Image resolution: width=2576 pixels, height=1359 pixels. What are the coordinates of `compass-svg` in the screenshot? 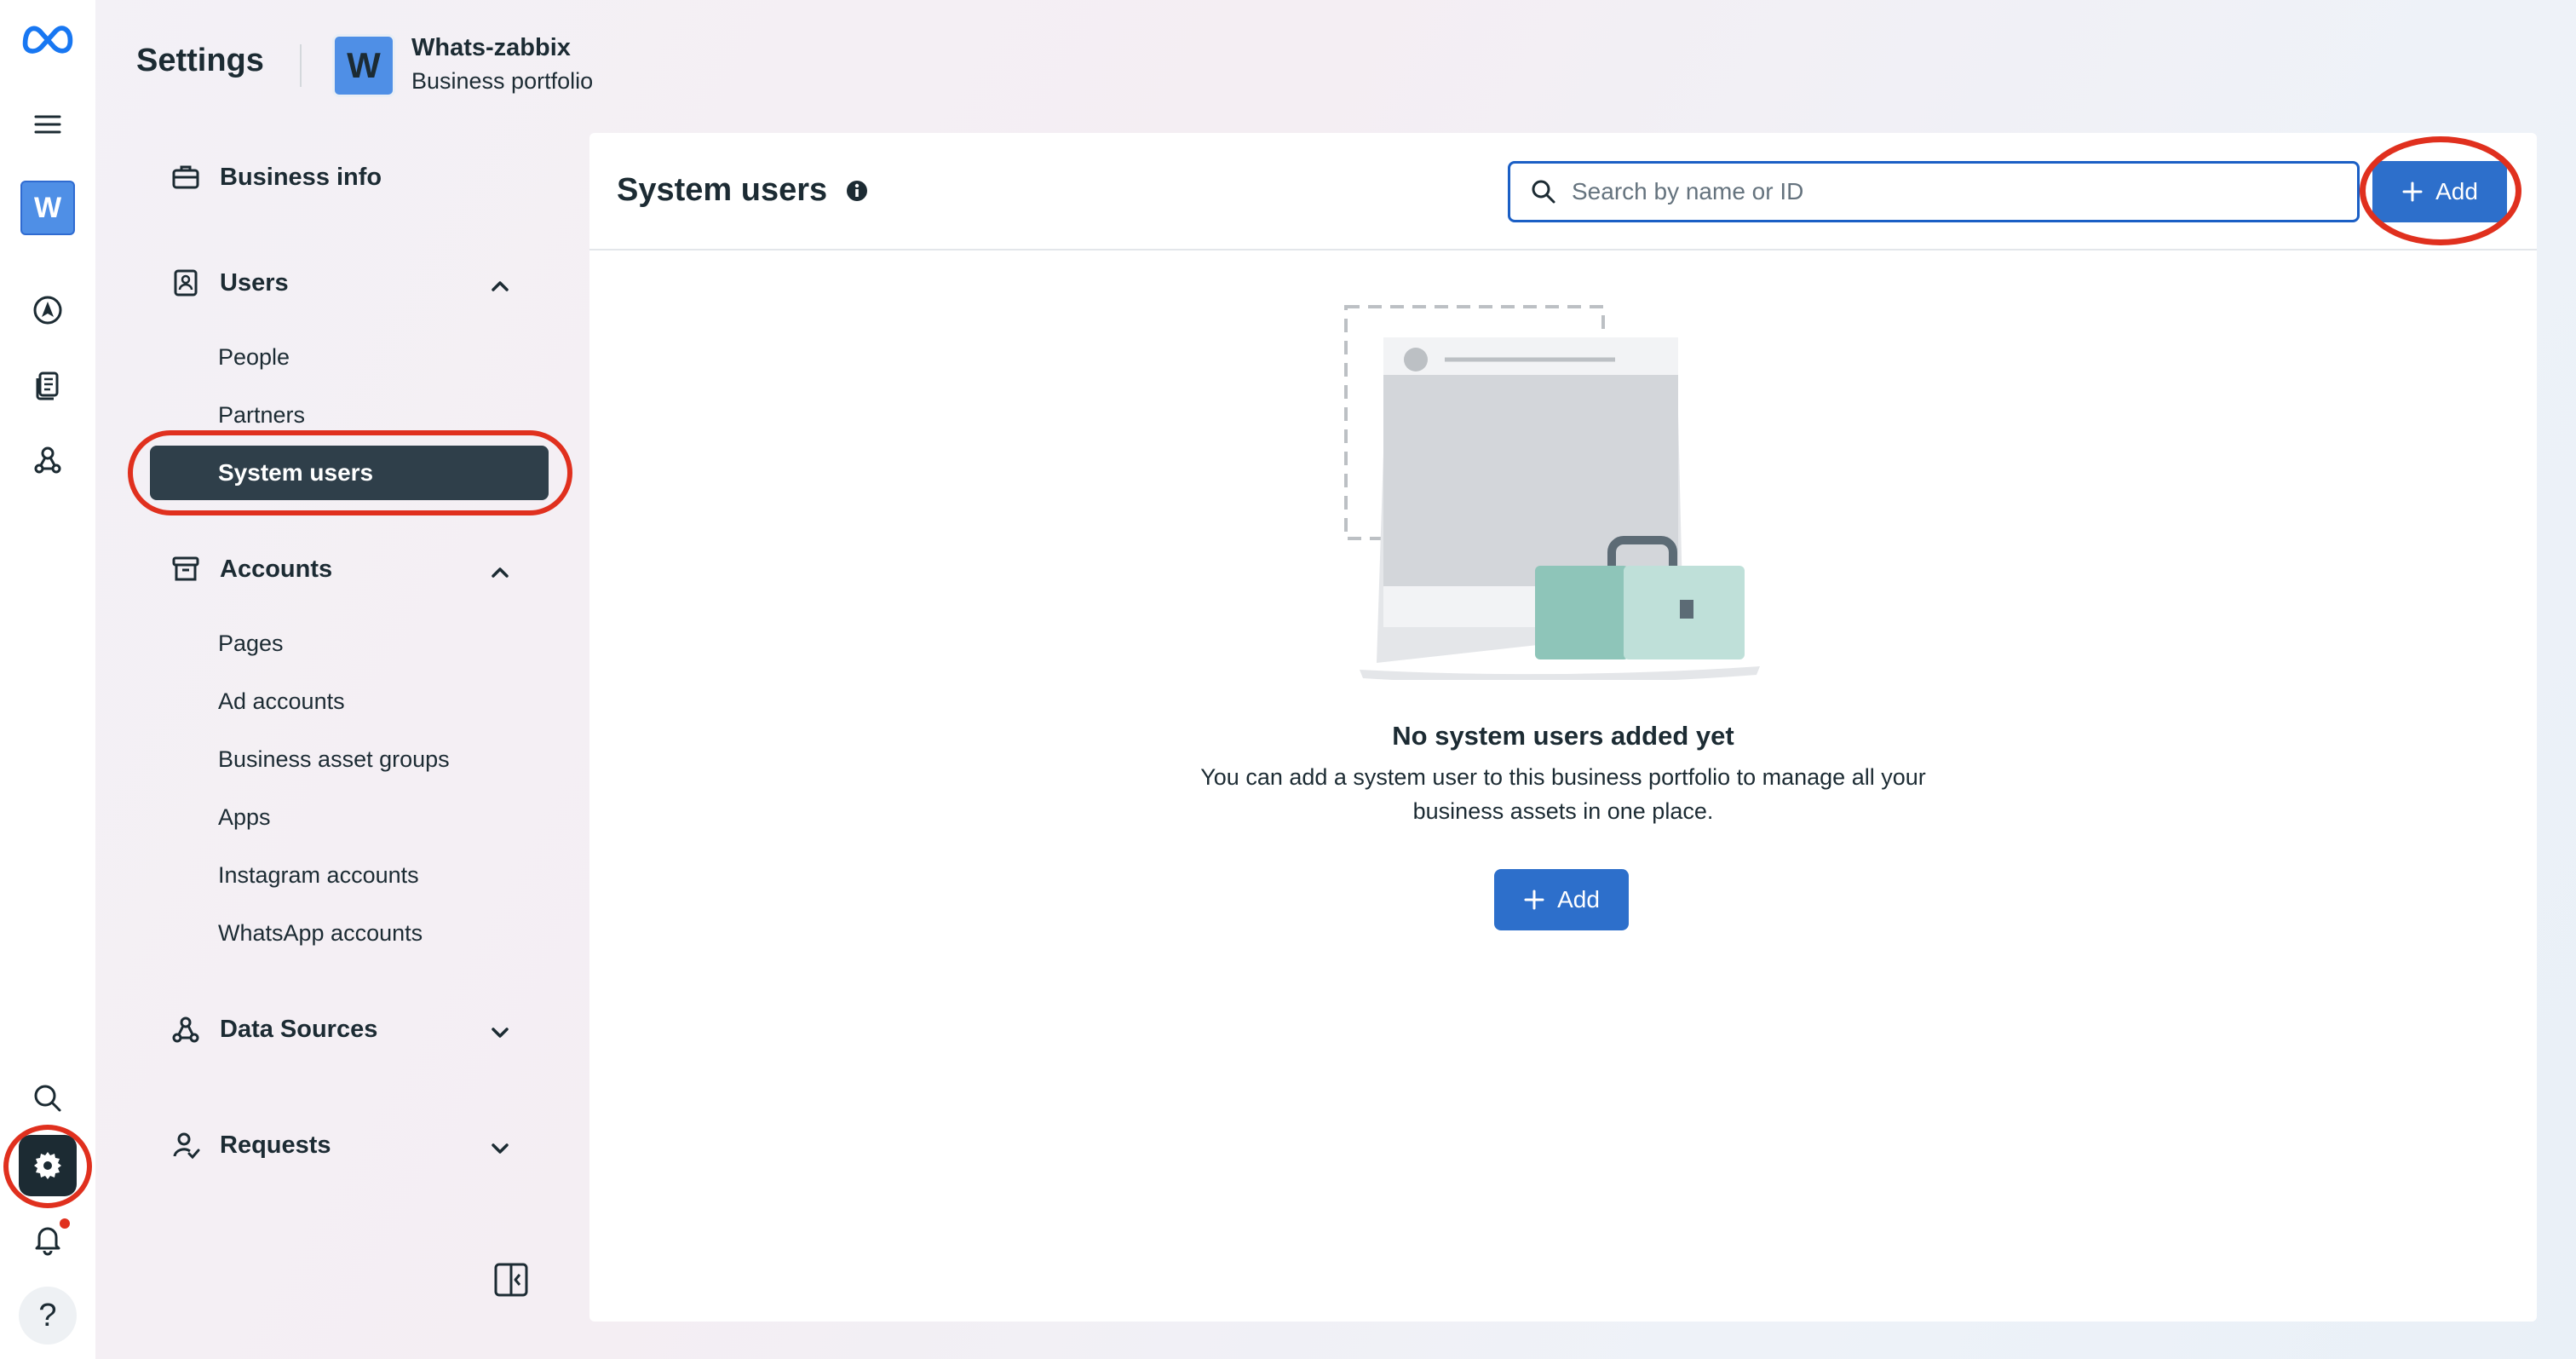 It's located at (48, 310).